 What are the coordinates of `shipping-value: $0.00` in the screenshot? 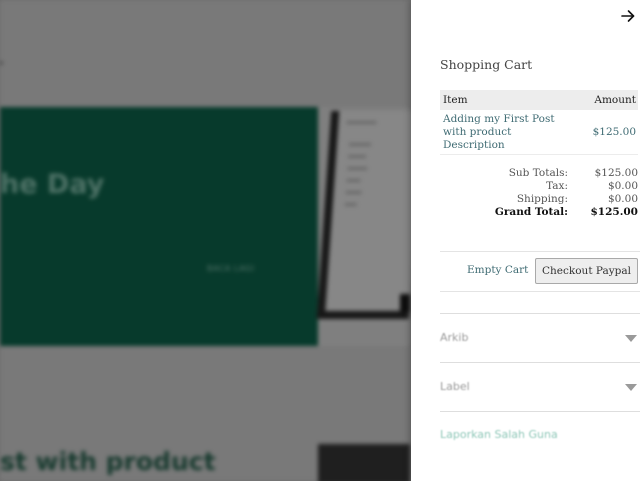 It's located at (622, 199).